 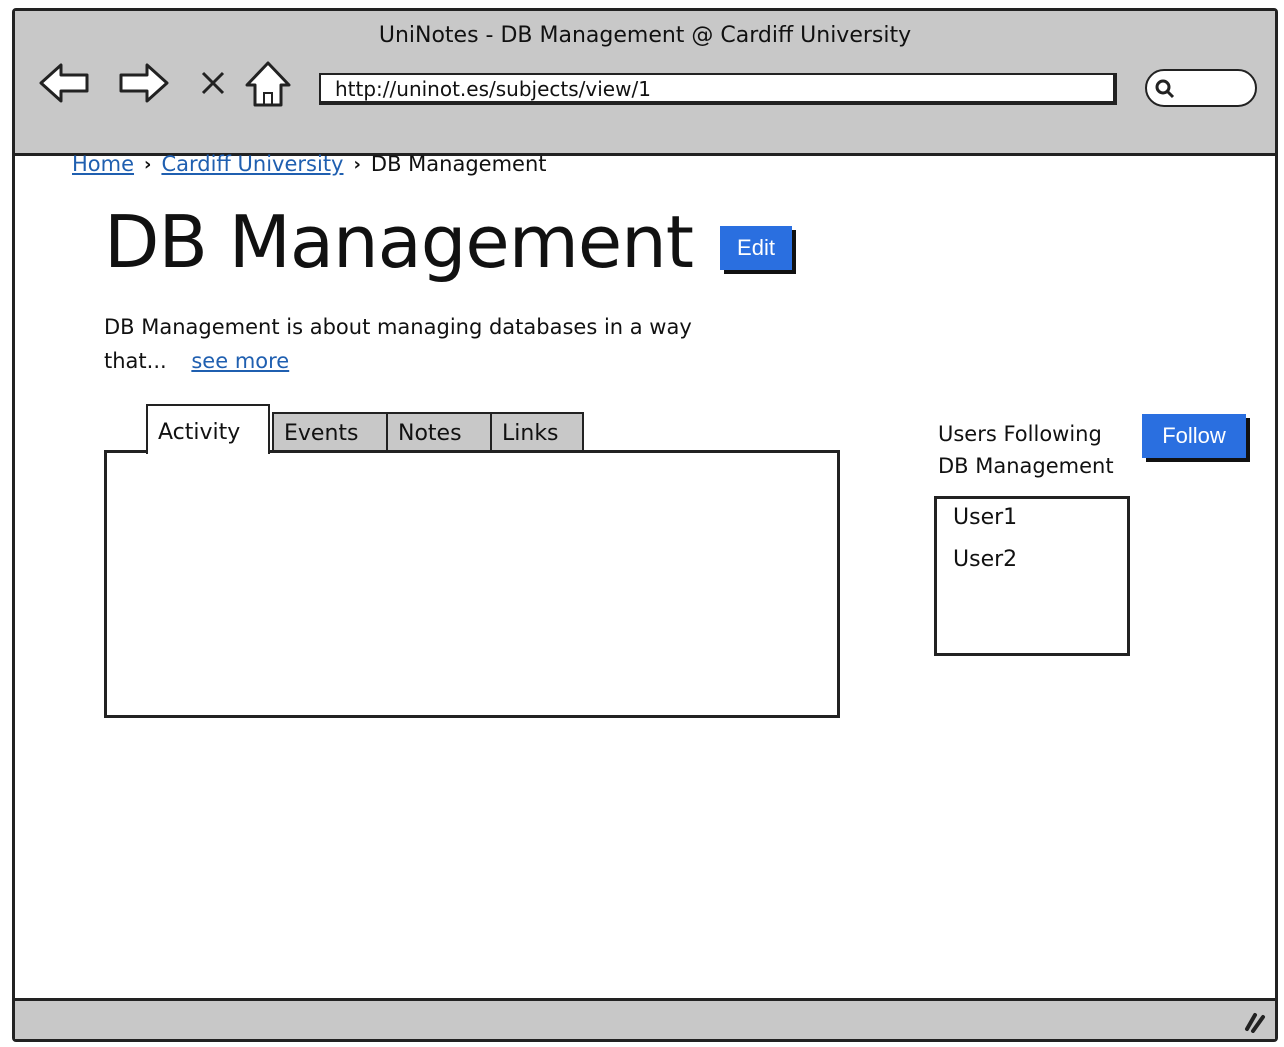 What do you see at coordinates (1020, 434) in the screenshot?
I see `followers-label-line1: Users Following` at bounding box center [1020, 434].